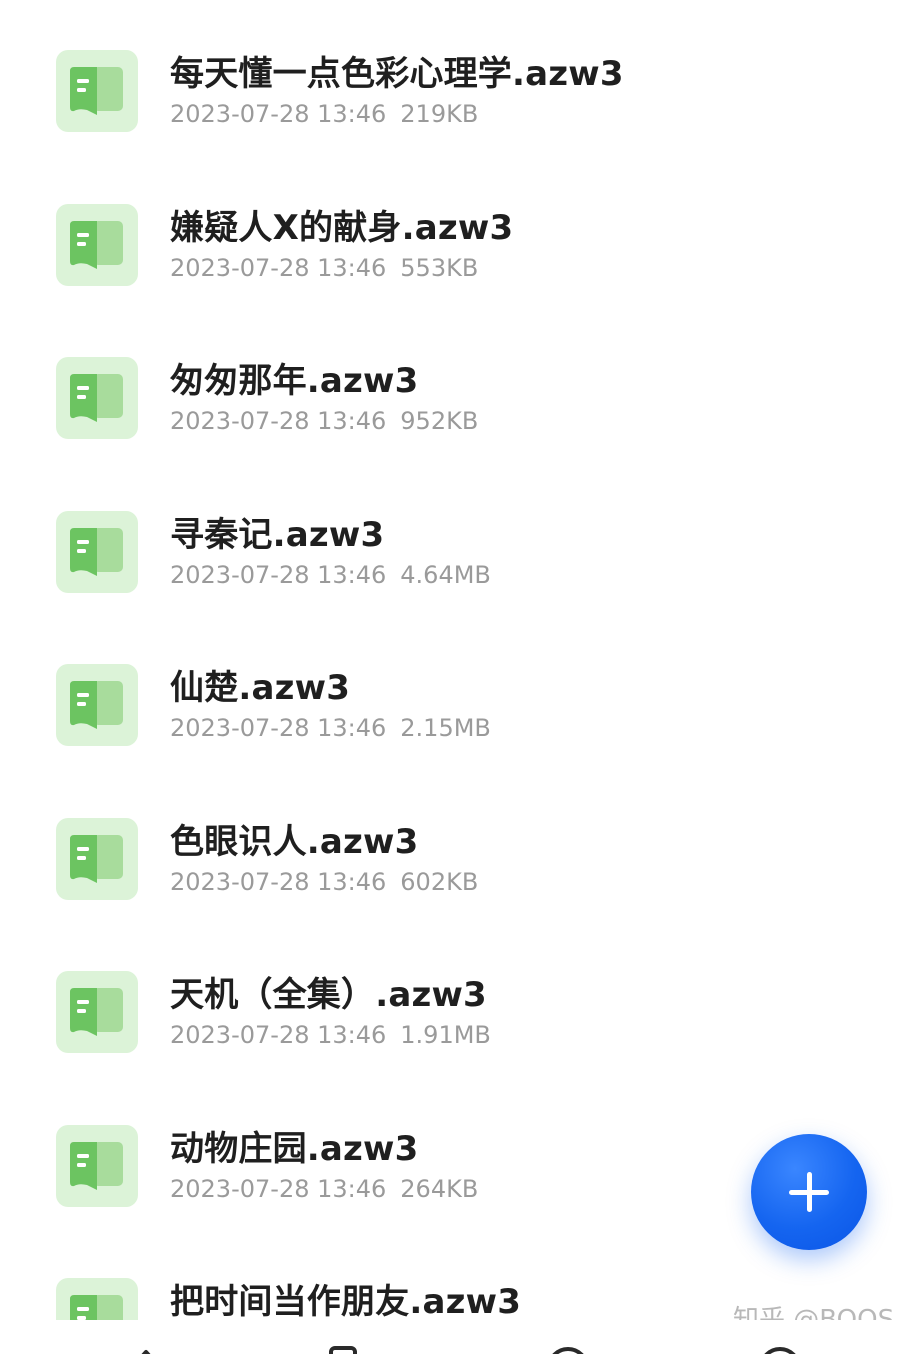 Image resolution: width=922 pixels, height=1354 pixels. I want to click on file-meta: 2023-07-28 13:46 2.15MB, so click(330, 728).